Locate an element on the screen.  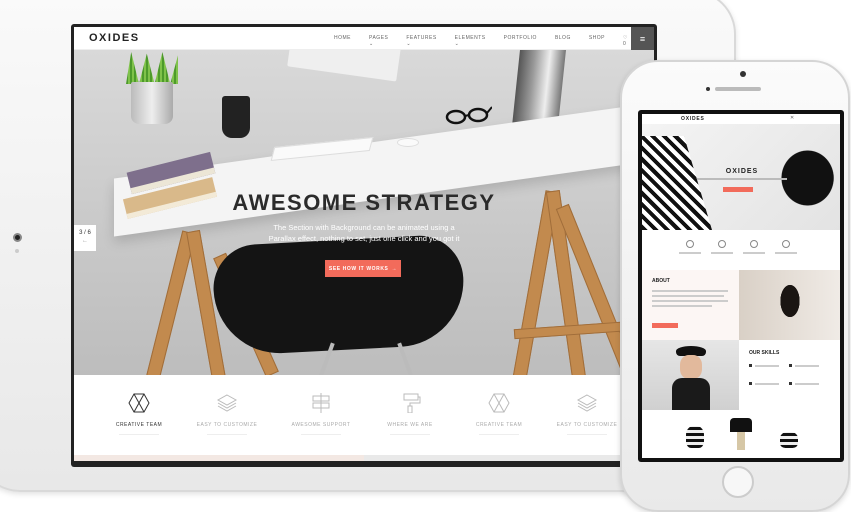
phone-hero-button is located at coordinates (738, 189).